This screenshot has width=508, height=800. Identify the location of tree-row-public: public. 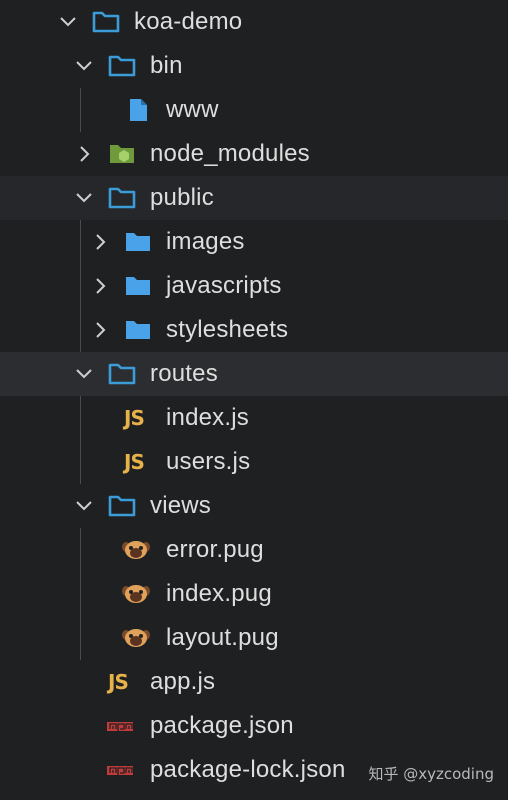
(254, 198).